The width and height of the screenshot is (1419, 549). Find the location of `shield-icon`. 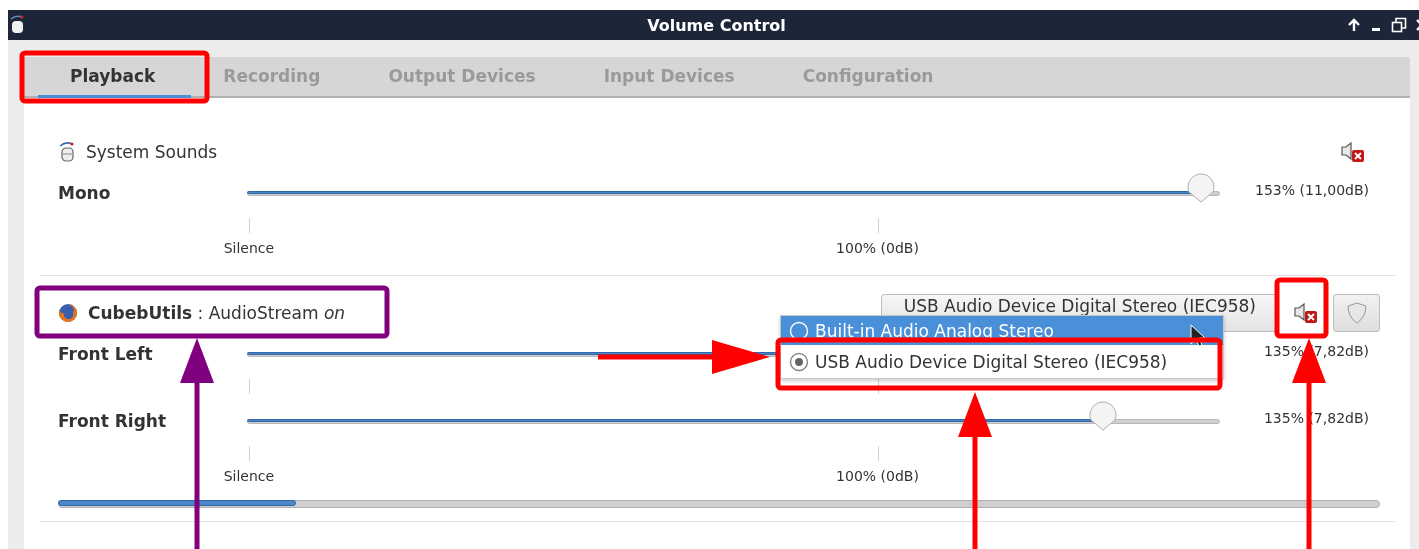

shield-icon is located at coordinates (1356, 313).